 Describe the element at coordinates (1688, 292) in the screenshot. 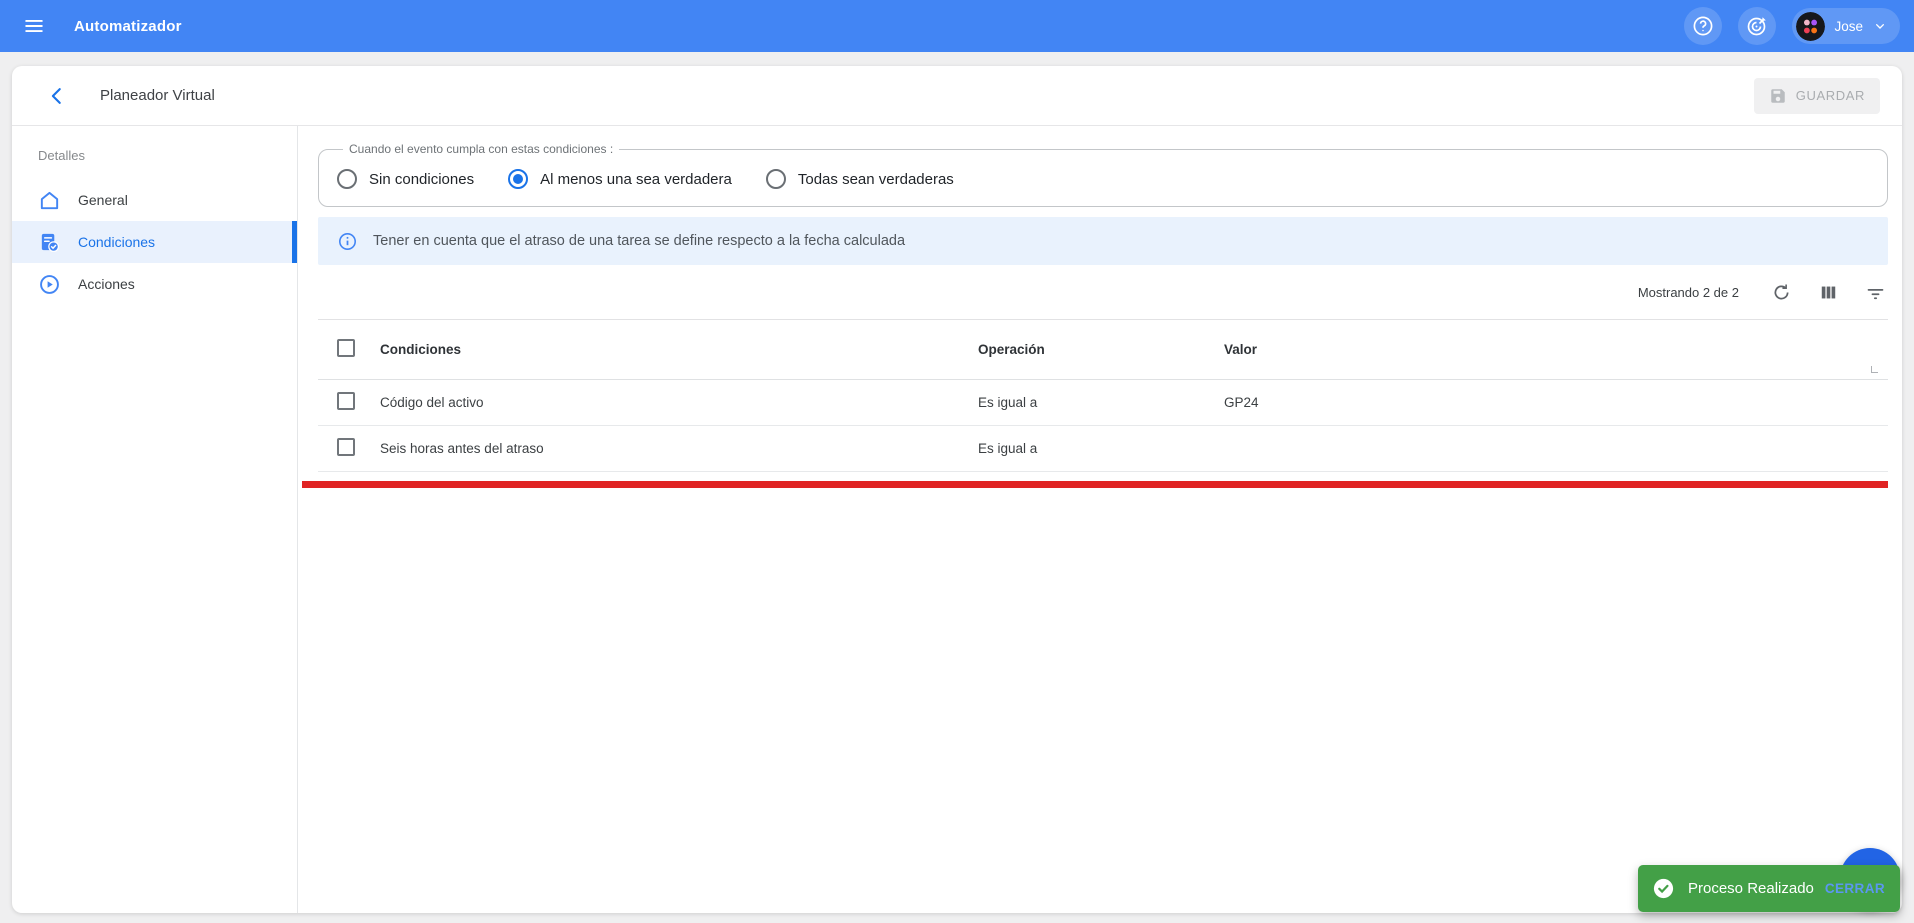

I see `showing-count: Mostrando 2 de 2` at that location.